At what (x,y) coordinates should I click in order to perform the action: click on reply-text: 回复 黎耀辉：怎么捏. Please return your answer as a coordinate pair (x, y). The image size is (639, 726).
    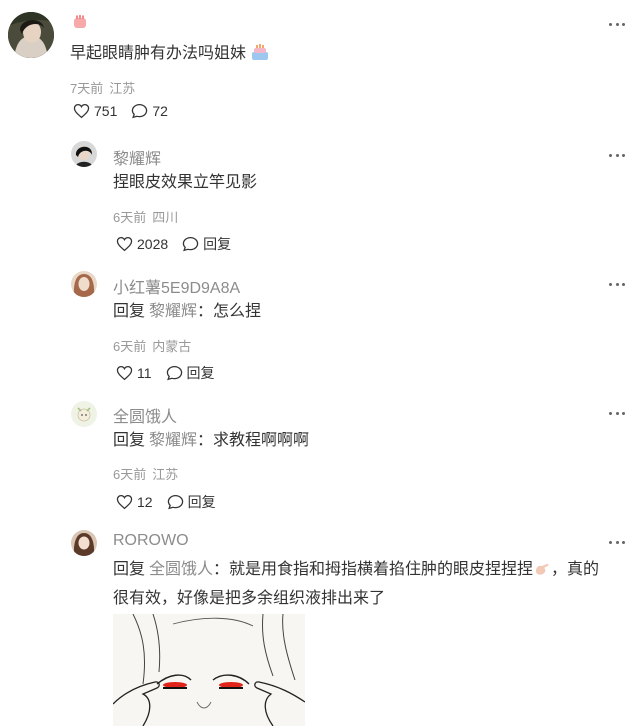
    Looking at the image, I should click on (187, 311).